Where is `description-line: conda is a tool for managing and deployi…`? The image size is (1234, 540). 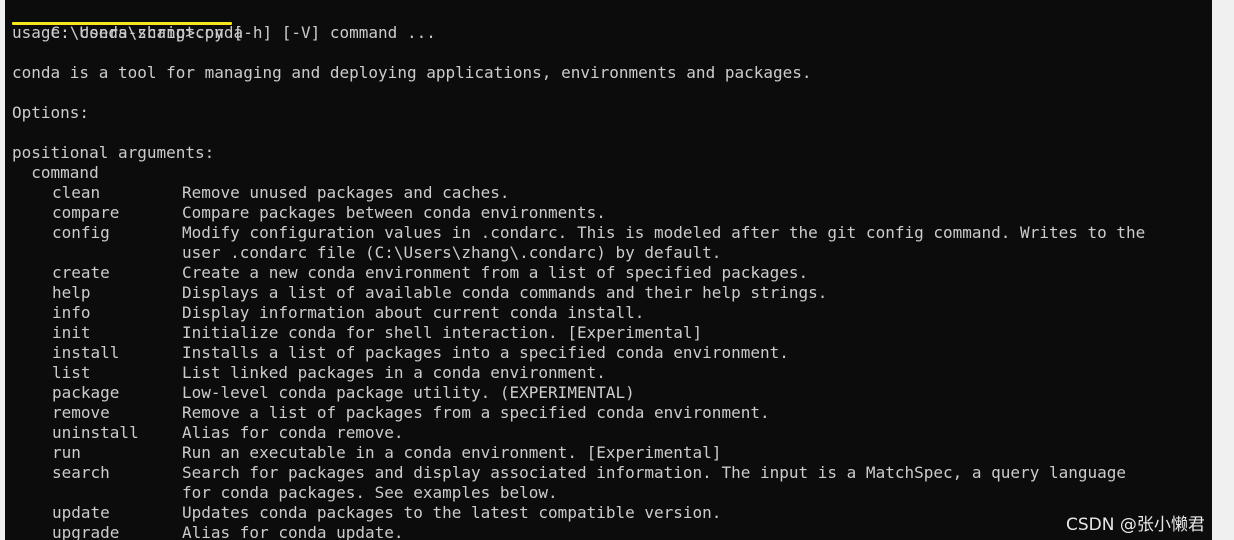 description-line: conda is a tool for managing and deployi… is located at coordinates (412, 72).